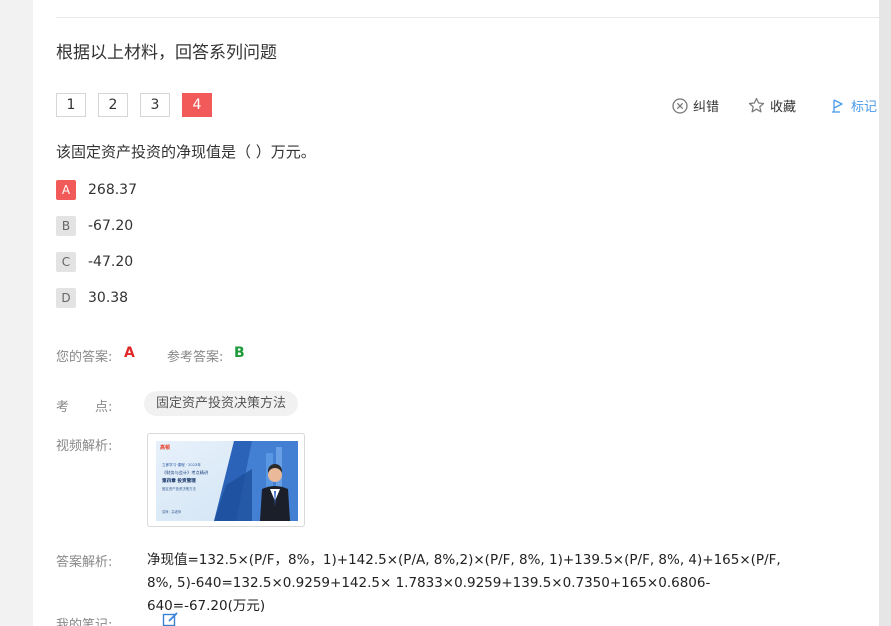  What do you see at coordinates (84, 407) in the screenshot?
I see `knowledge-point-label: 考 点:` at bounding box center [84, 407].